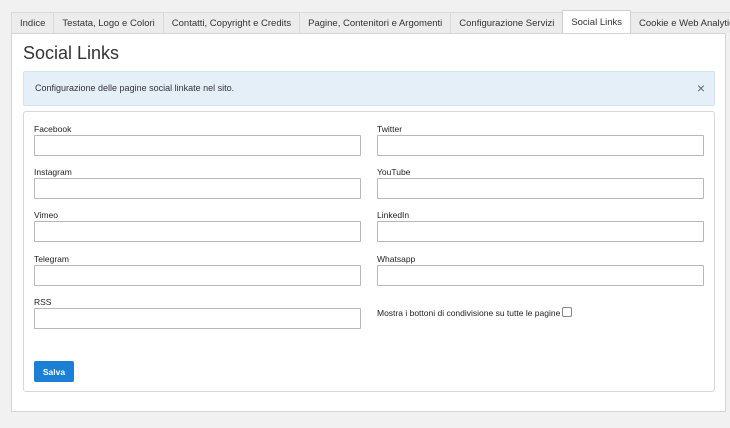  What do you see at coordinates (393, 215) in the screenshot?
I see `linkedin-label: LinkedIn` at bounding box center [393, 215].